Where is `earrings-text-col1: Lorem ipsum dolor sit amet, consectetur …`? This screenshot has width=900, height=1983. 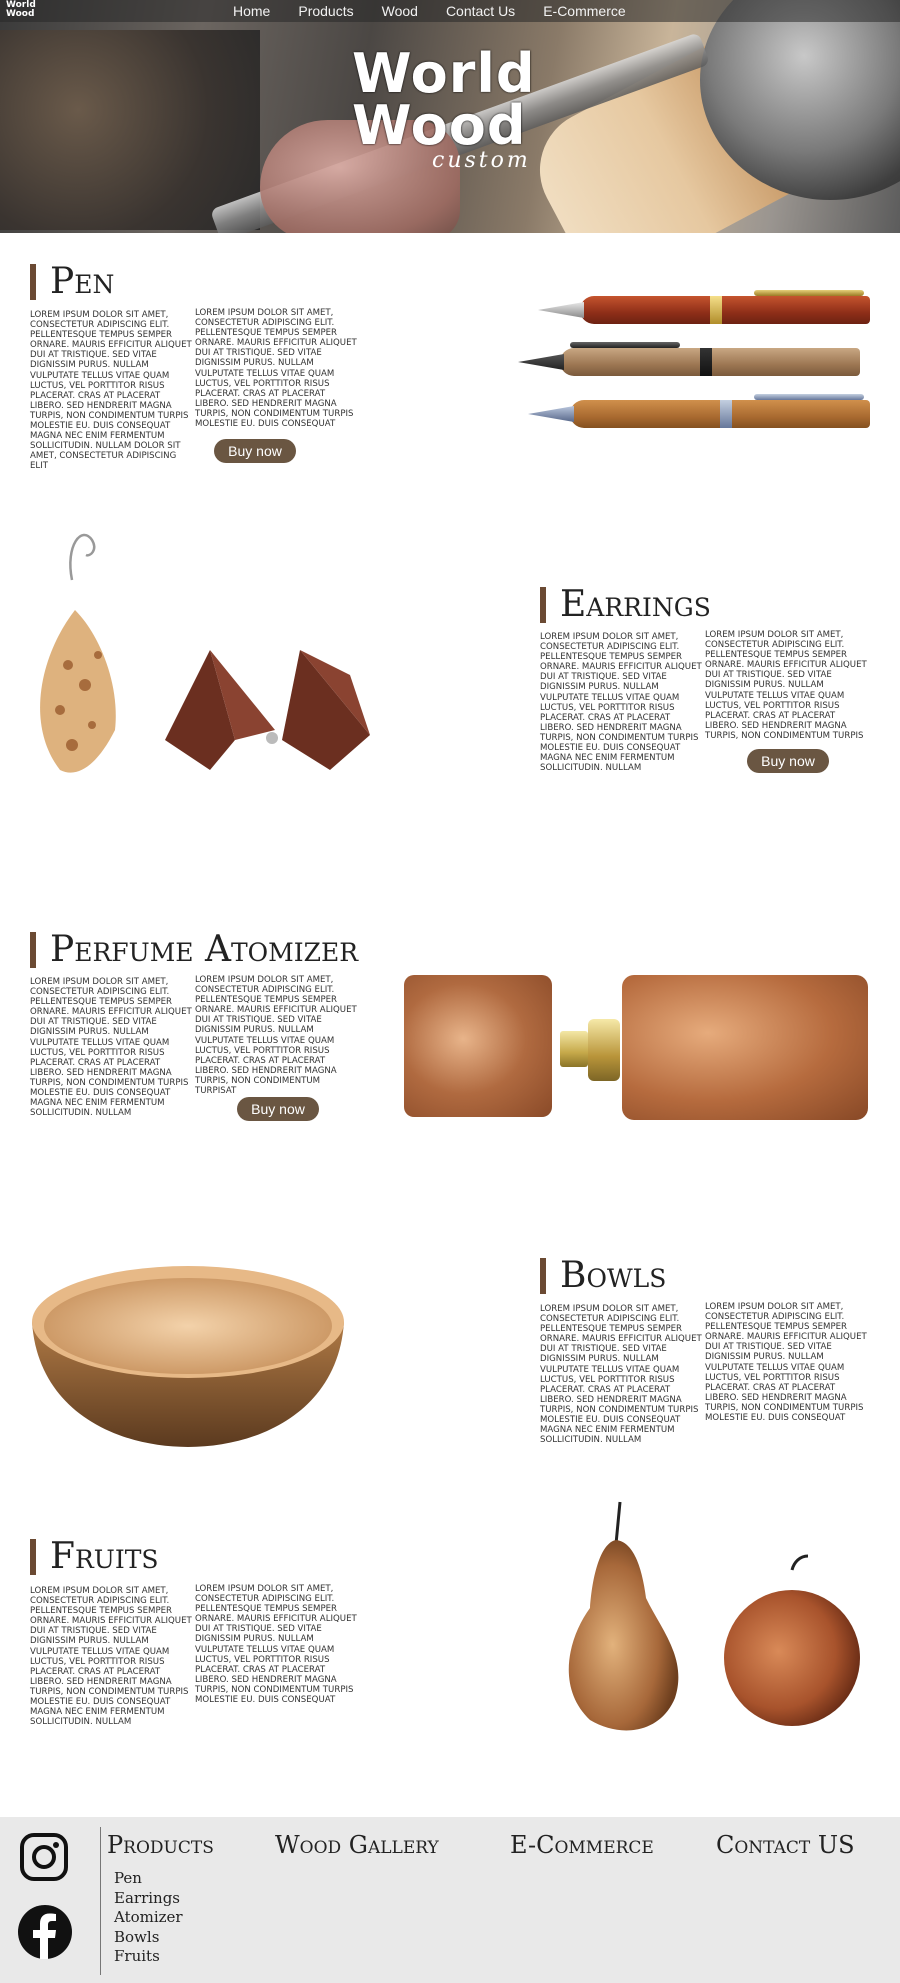 earrings-text-col1: Lorem ipsum dolor sit amet, consectetur … is located at coordinates (621, 703).